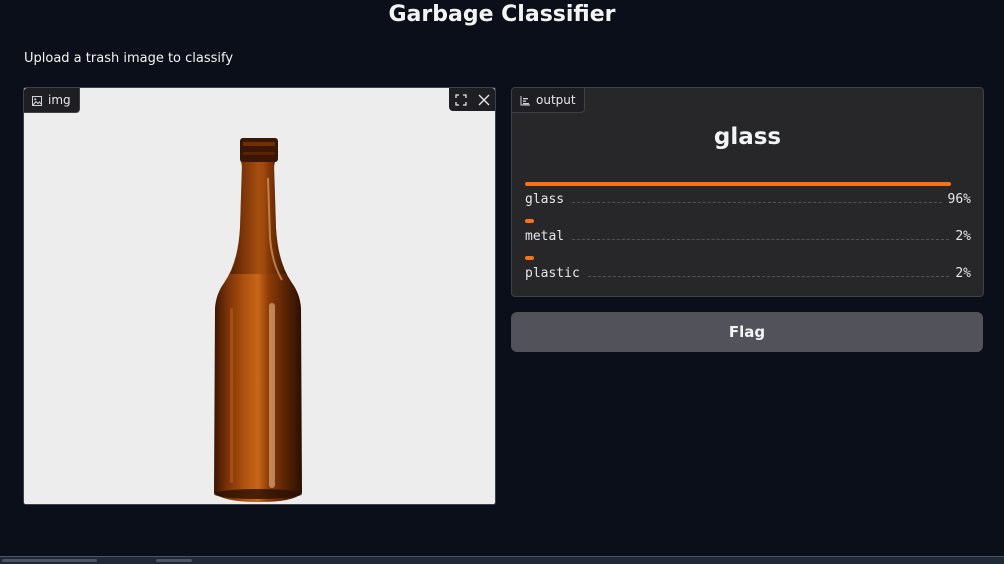 Image resolution: width=1004 pixels, height=564 pixels. I want to click on output-block-label: output, so click(548, 100).